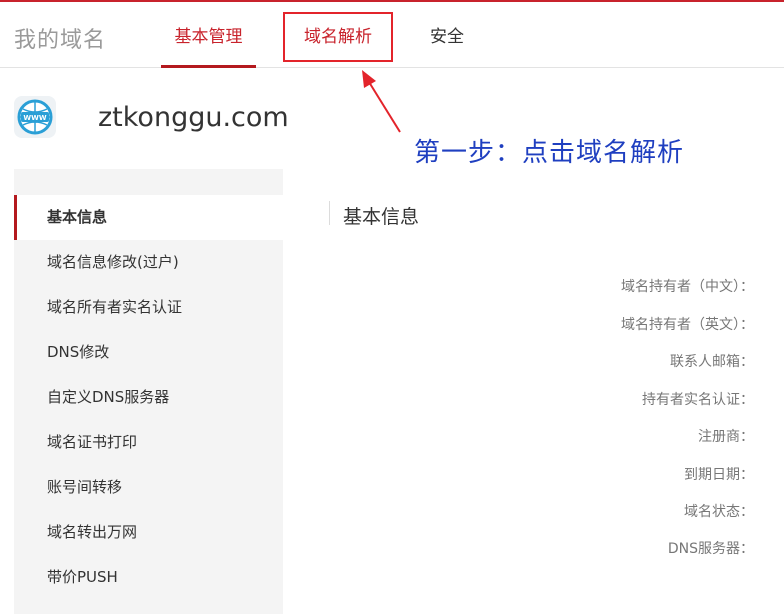 The height and width of the screenshot is (614, 784). Describe the element at coordinates (148, 577) in the screenshot. I see `sidebar-item-push: 带价PUSH` at that location.